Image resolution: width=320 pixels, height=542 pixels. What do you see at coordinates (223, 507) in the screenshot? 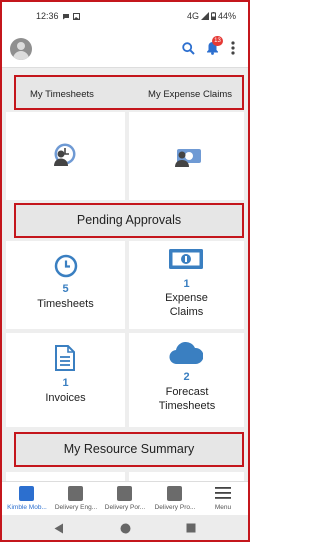
I see `nav-label: Menu` at bounding box center [223, 507].